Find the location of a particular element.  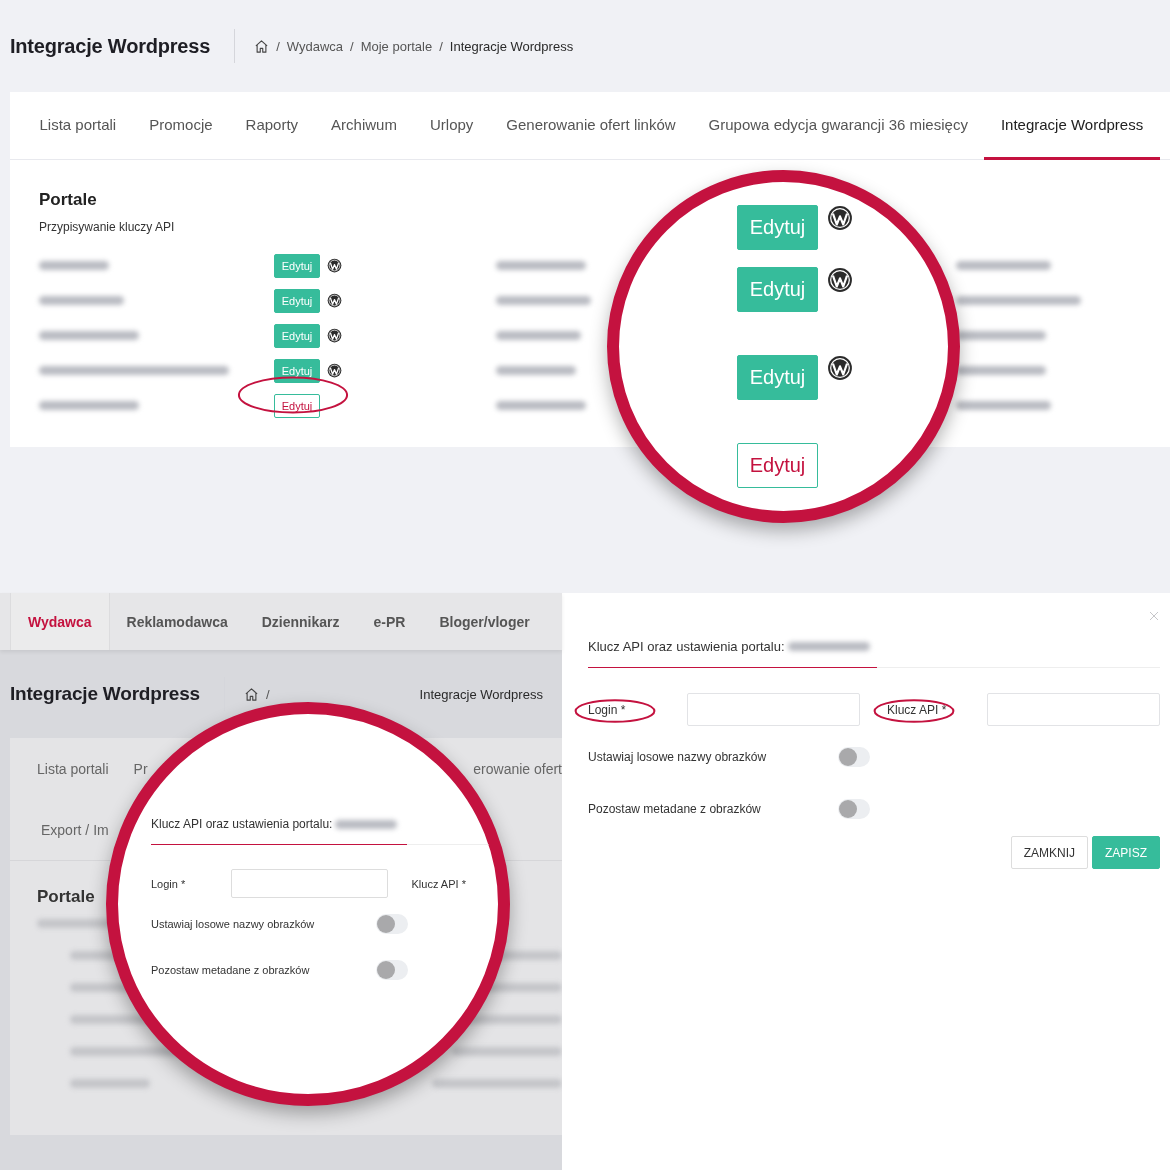

tab: Archiwum is located at coordinates (364, 126).